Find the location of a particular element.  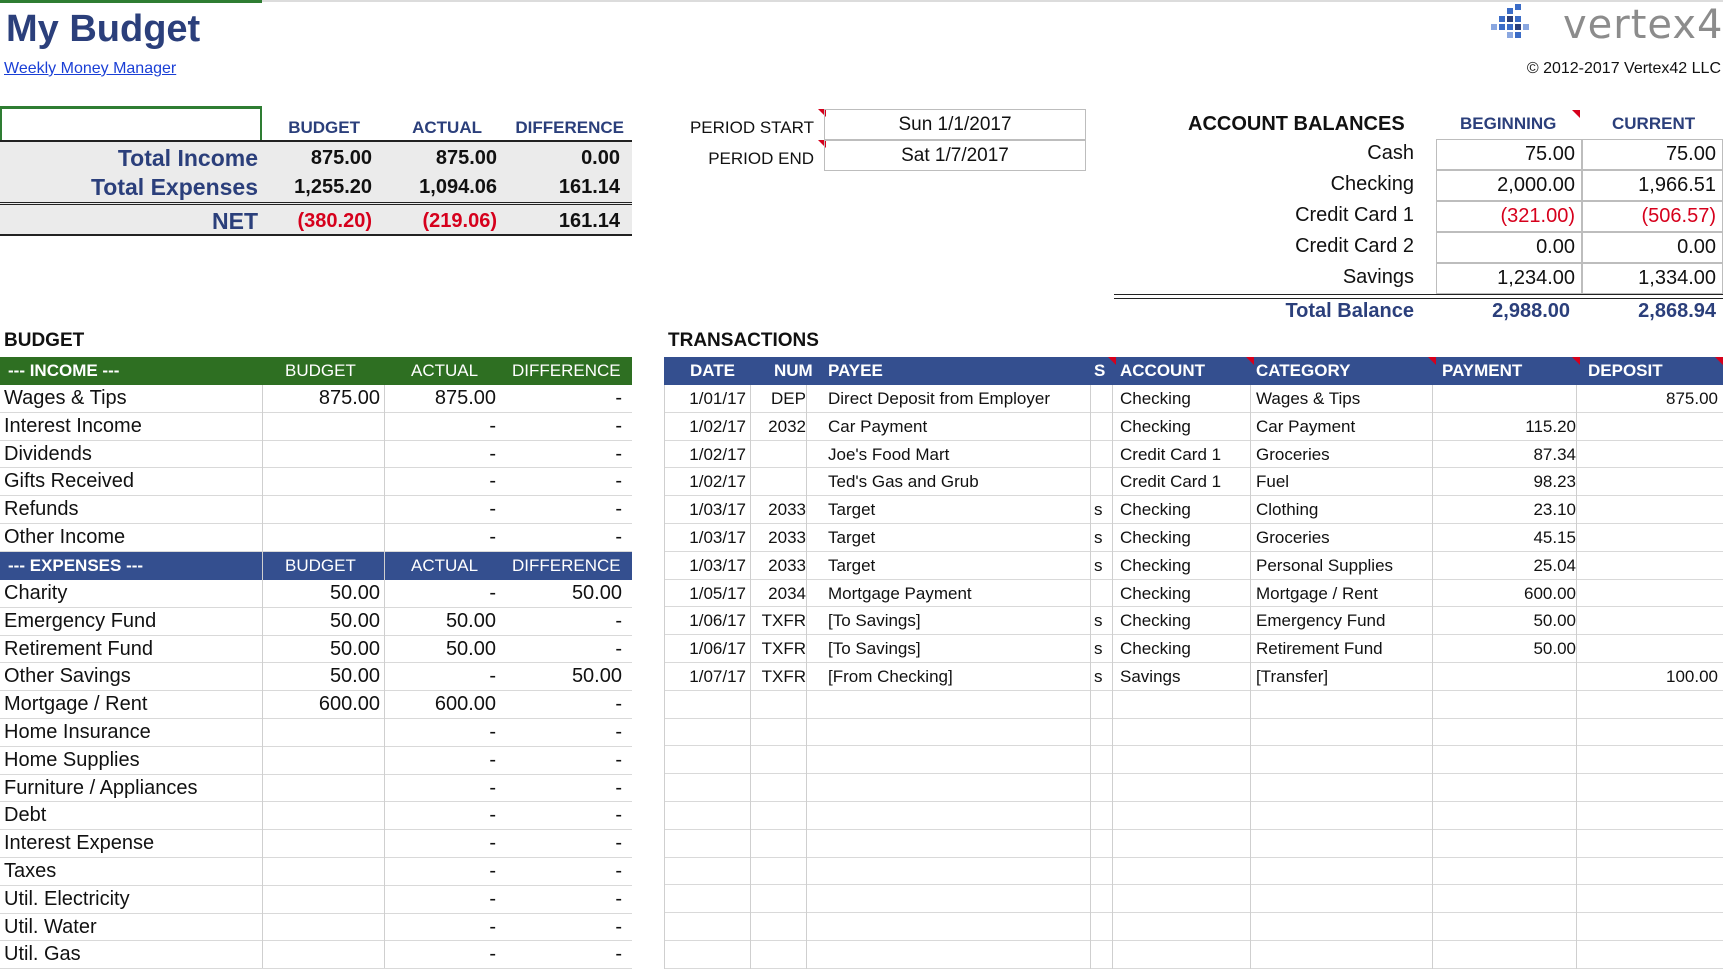

account-beginning-cell: (321.00) is located at coordinates (1509, 216).